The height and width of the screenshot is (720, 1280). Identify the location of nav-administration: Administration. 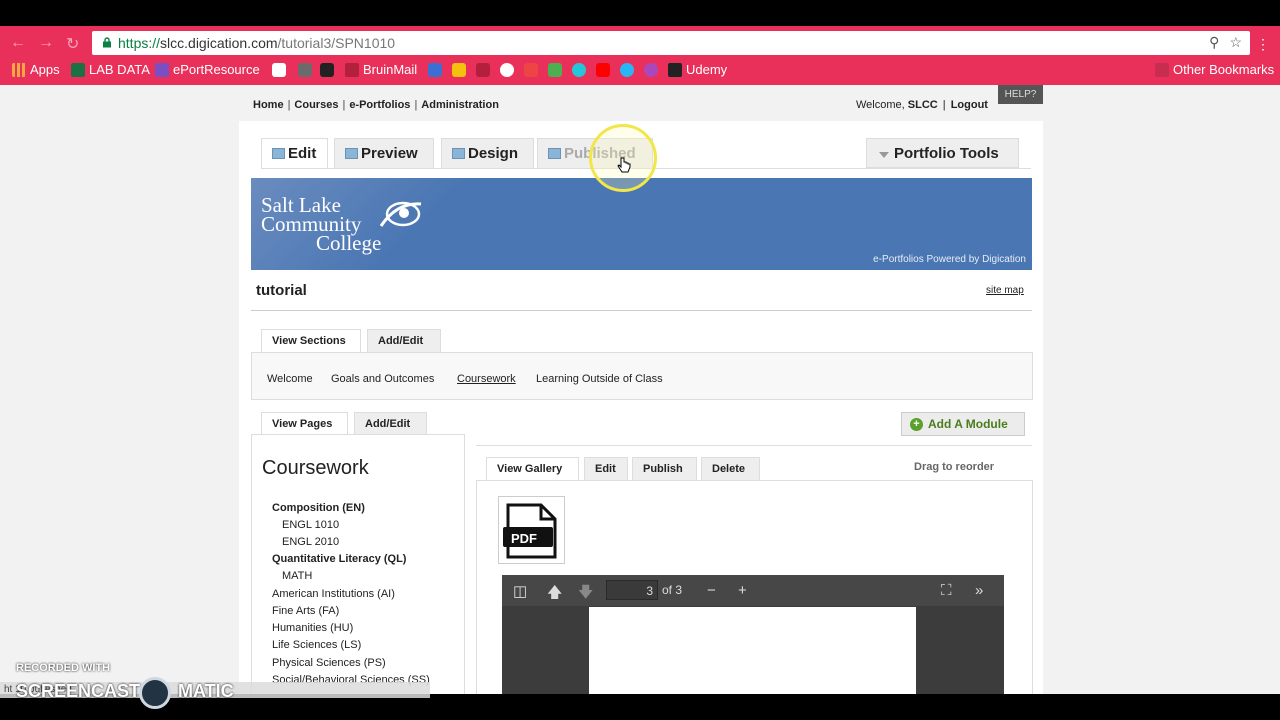
(460, 105).